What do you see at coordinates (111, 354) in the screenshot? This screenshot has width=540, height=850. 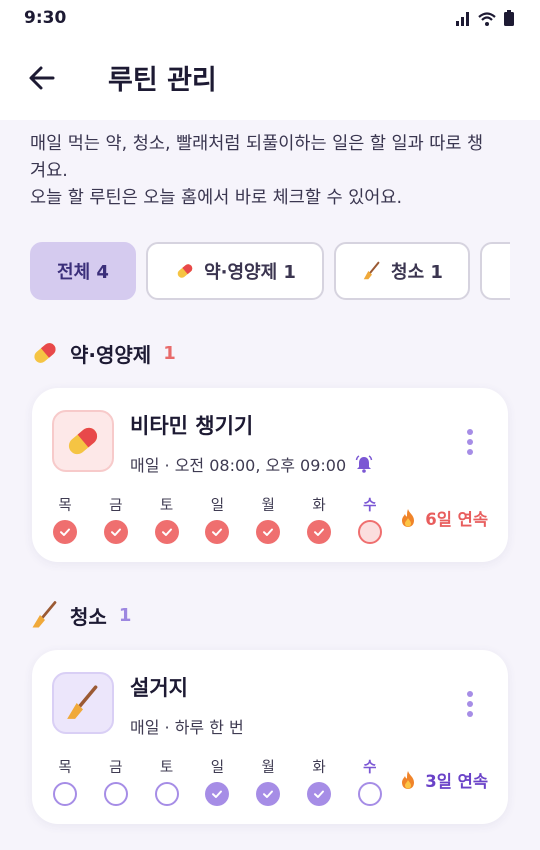 I see `section-title: 약·영양제` at bounding box center [111, 354].